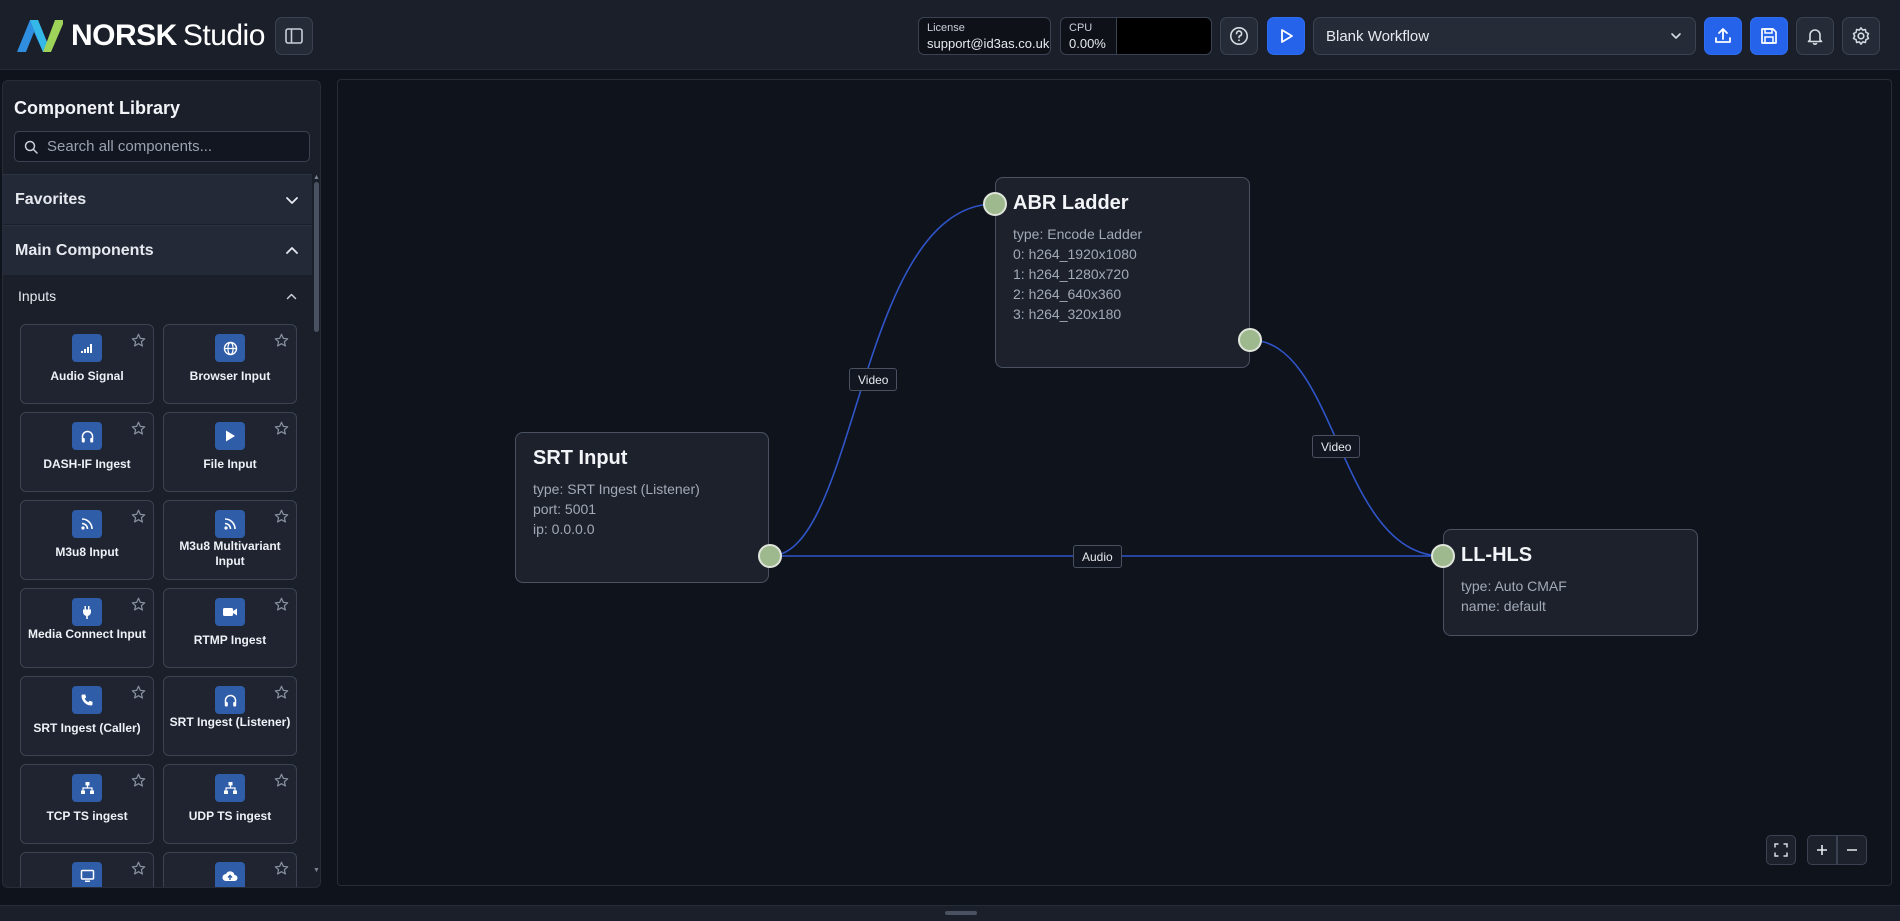  Describe the element at coordinates (230, 452) in the screenshot. I see `component-card-file-input: File Input` at that location.